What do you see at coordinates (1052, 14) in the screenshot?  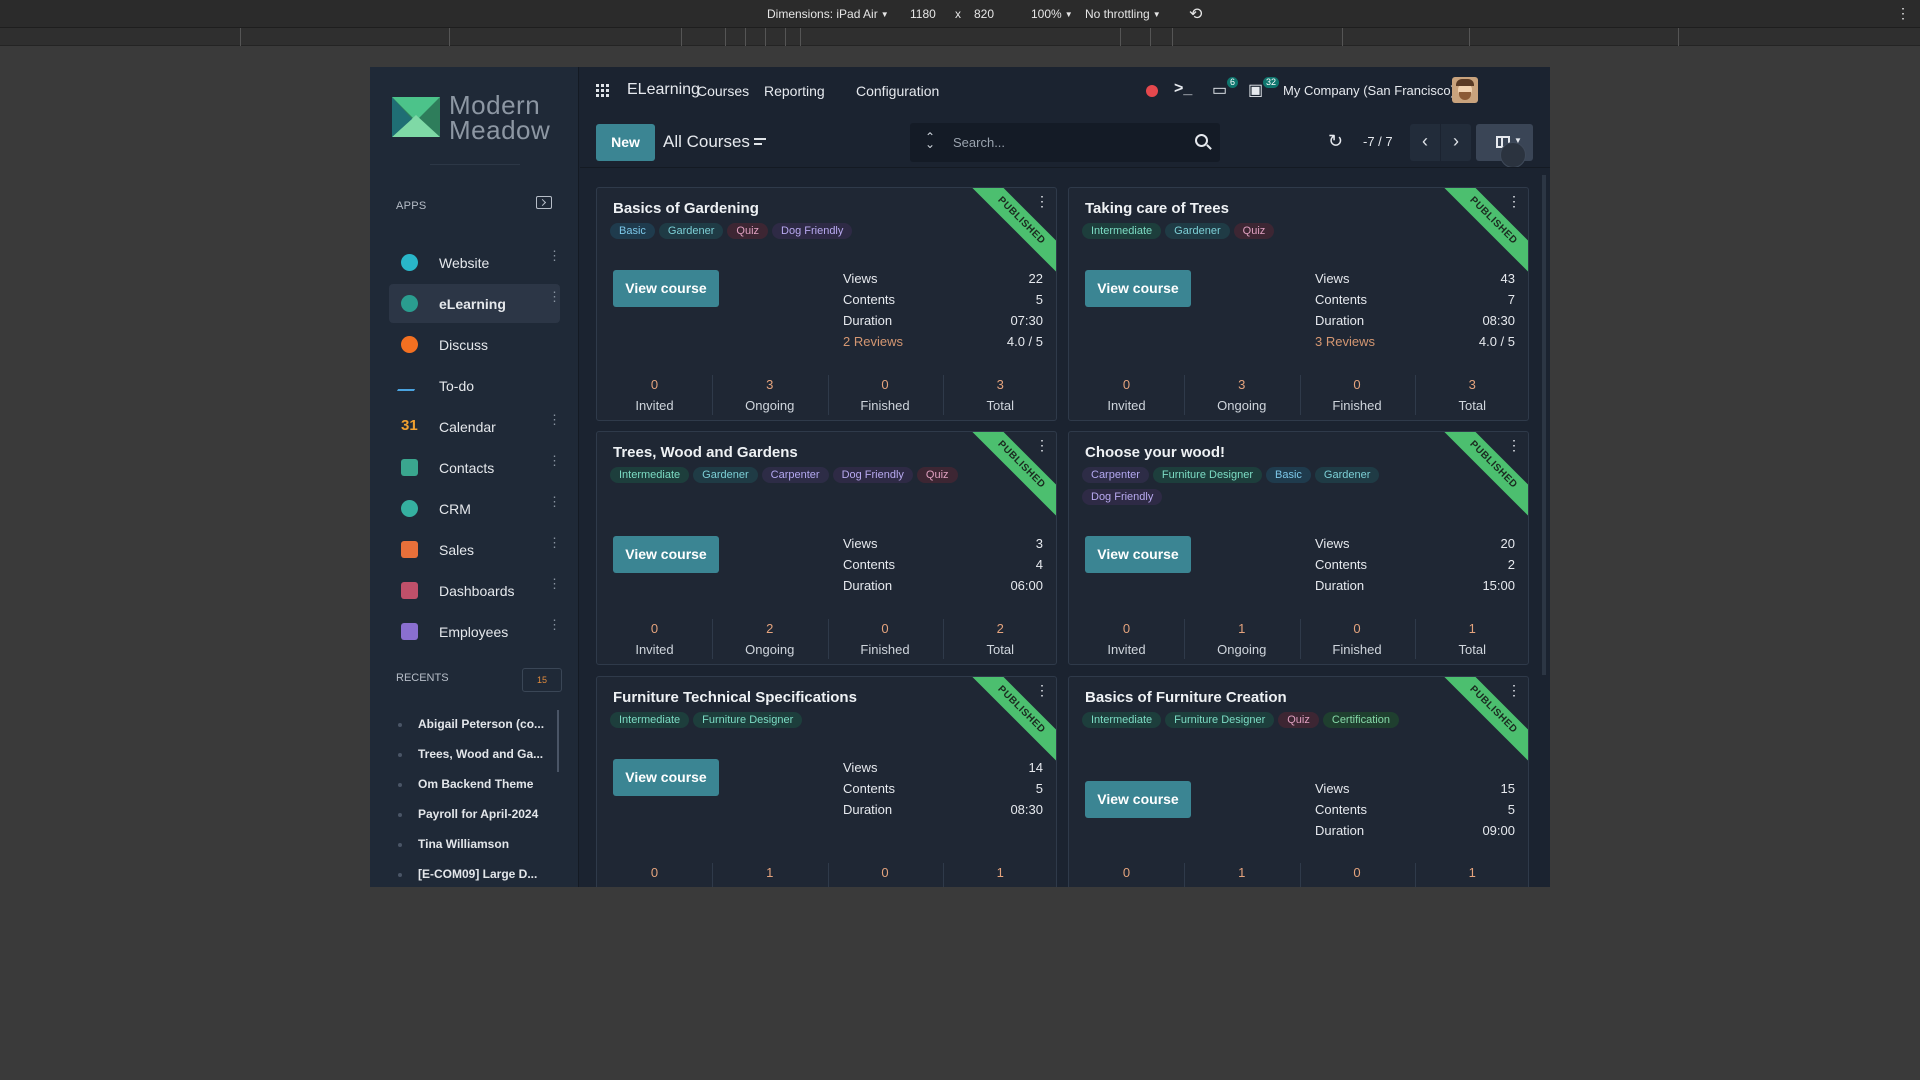 I see `zoom-select: 100% ▼` at bounding box center [1052, 14].